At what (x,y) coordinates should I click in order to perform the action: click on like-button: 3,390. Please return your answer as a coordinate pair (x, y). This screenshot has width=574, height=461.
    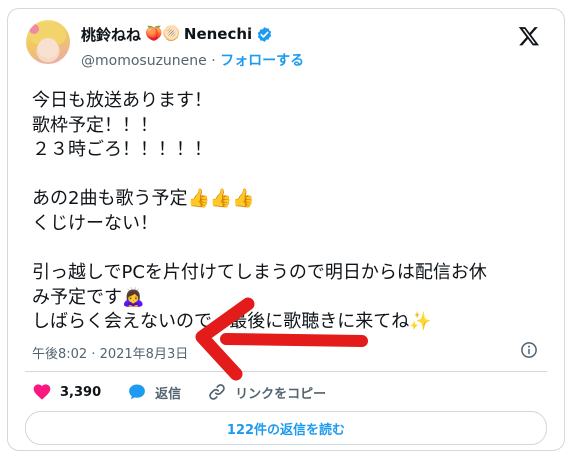
    Looking at the image, I should click on (66, 392).